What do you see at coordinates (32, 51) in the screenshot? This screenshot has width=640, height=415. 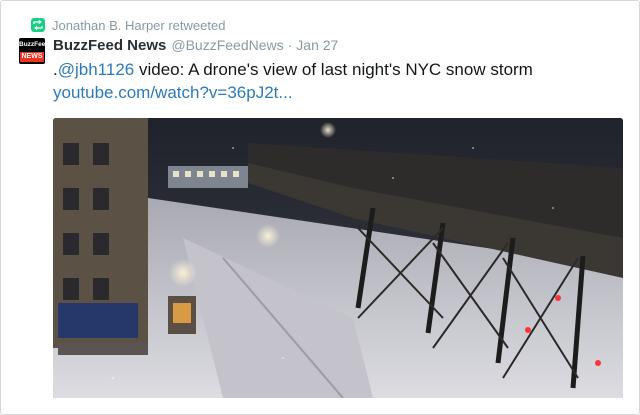 I see `avatar: BuzzFeed NEWS` at bounding box center [32, 51].